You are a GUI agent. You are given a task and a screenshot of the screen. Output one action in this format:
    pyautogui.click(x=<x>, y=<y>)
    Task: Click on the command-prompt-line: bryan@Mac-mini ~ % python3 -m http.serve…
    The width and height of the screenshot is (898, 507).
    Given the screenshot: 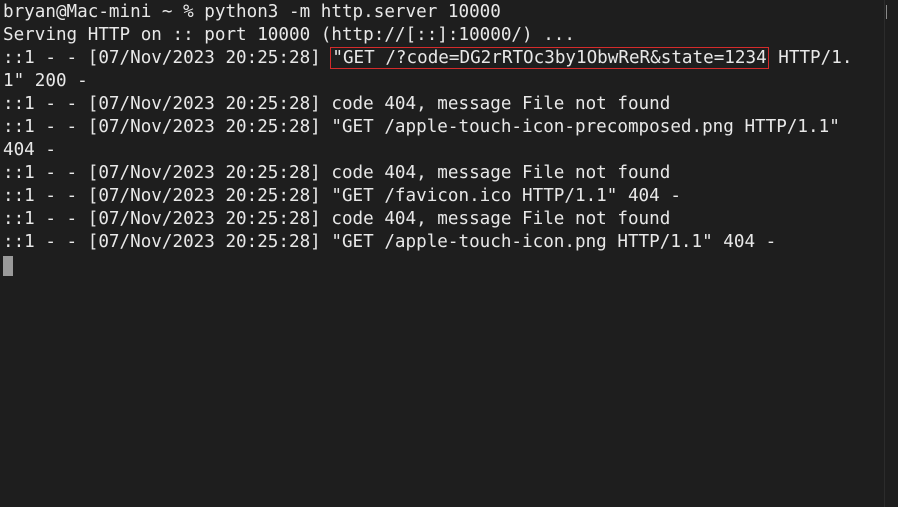 What is the action you would take?
    pyautogui.click(x=252, y=12)
    